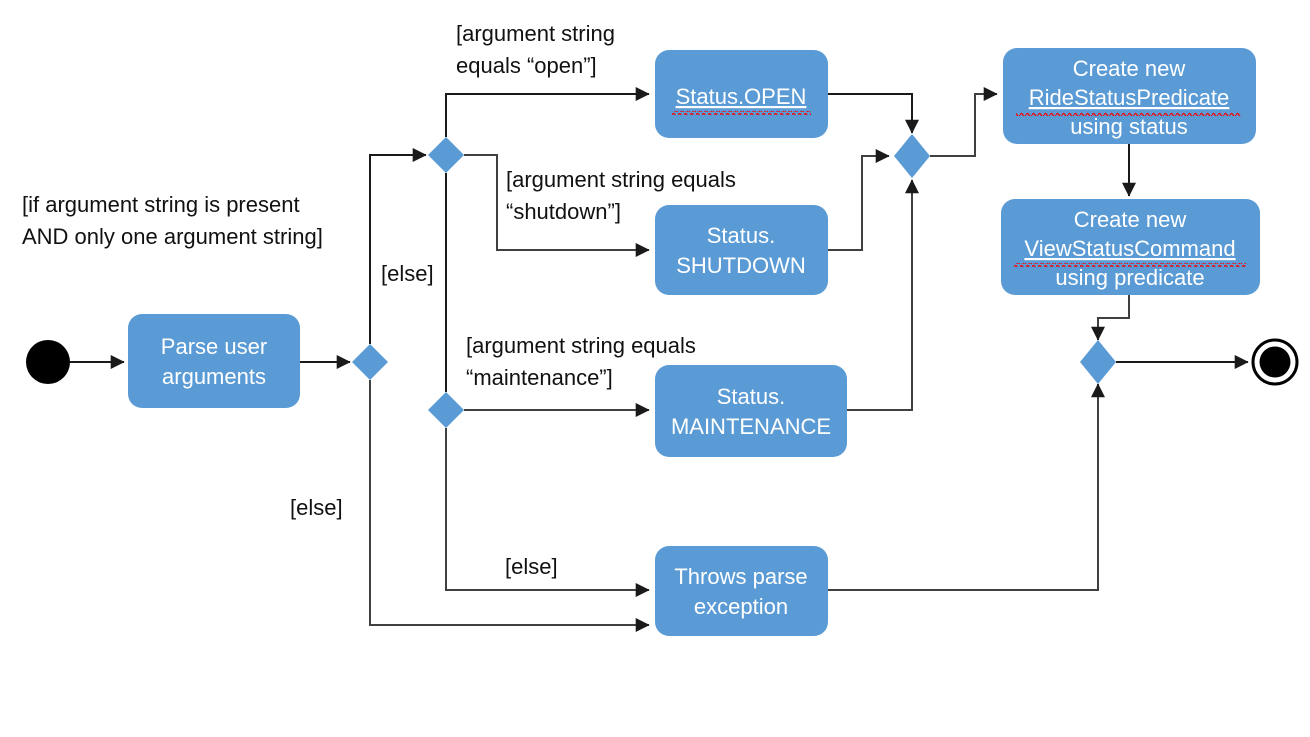 The image size is (1310, 737). Describe the element at coordinates (1129, 68) in the screenshot. I see `activity-create-predicate-line1: Create new` at that location.